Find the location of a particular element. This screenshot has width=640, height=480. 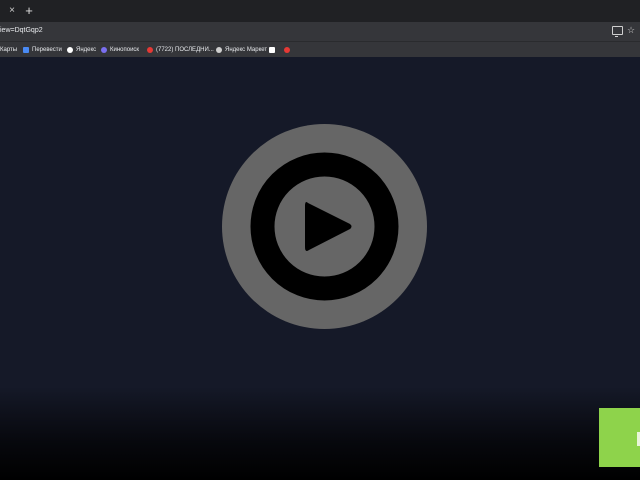

new-tab-button: + is located at coordinates (29, 11).